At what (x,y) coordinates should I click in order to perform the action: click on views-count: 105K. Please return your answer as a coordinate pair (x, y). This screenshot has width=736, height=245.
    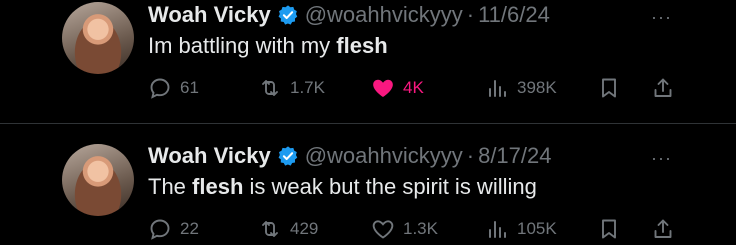
    Looking at the image, I should click on (537, 228).